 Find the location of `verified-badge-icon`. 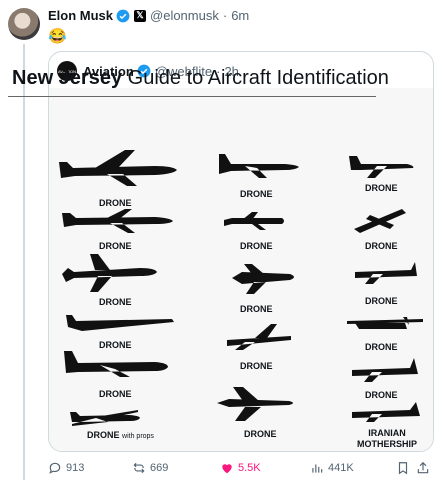

verified-badge-icon is located at coordinates (123, 15).